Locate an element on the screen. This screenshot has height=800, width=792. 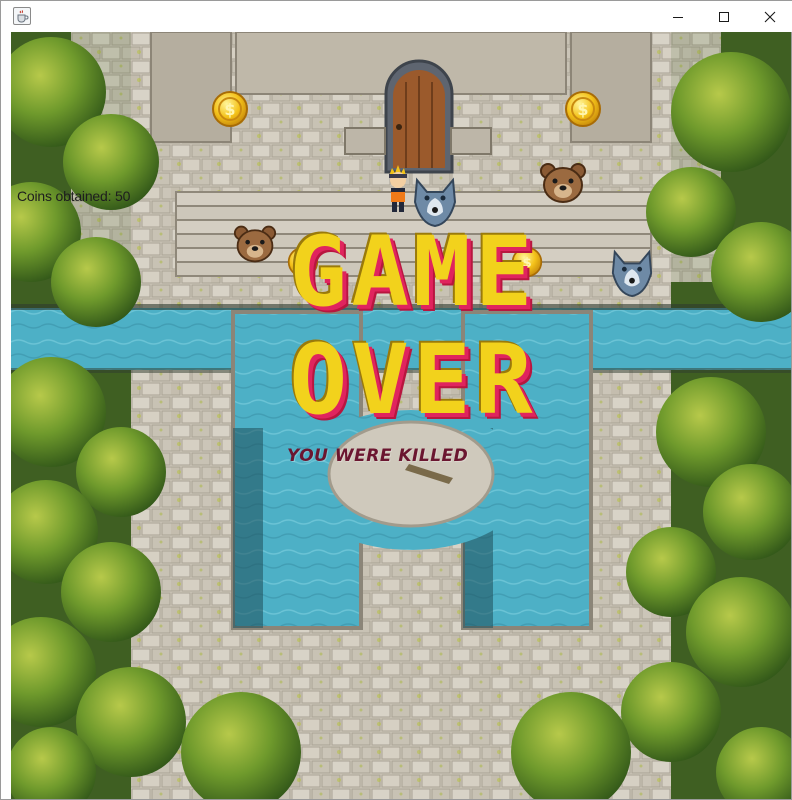
bear-icon is located at coordinates (563, 183).